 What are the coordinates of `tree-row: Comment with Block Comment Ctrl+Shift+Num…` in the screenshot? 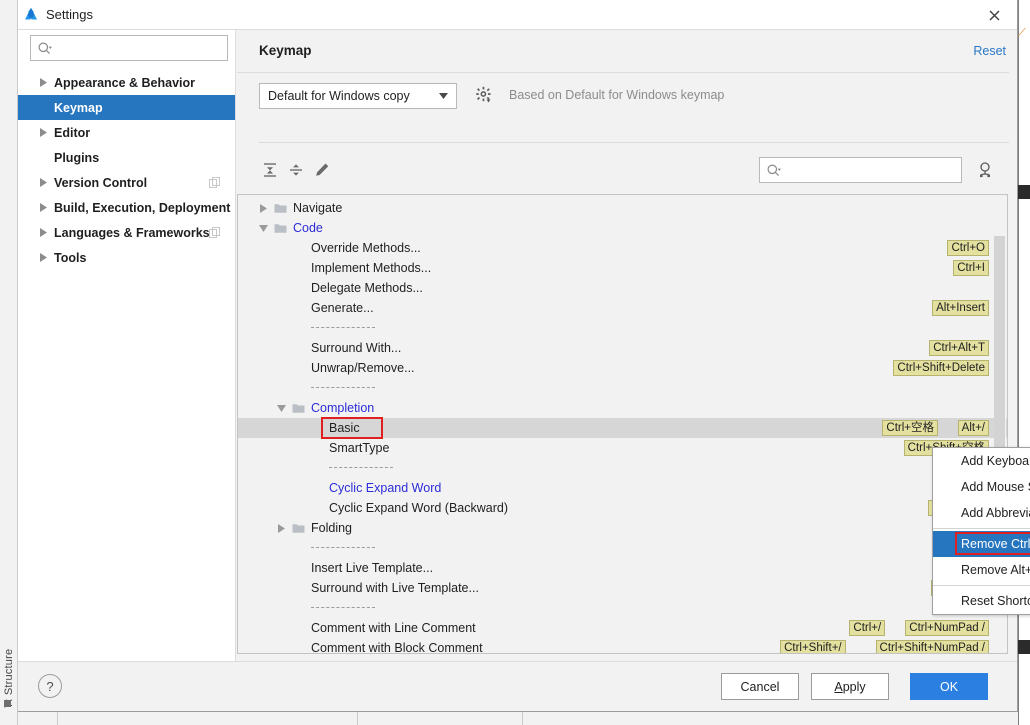 It's located at (622, 646).